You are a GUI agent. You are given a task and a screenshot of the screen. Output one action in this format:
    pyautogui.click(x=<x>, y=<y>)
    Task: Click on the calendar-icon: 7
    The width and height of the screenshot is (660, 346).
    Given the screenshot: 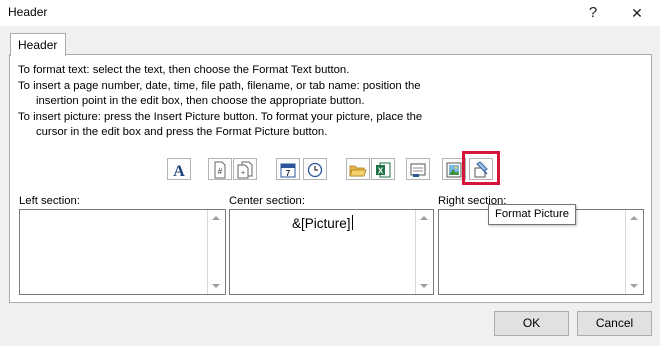 What is the action you would take?
    pyautogui.click(x=288, y=170)
    